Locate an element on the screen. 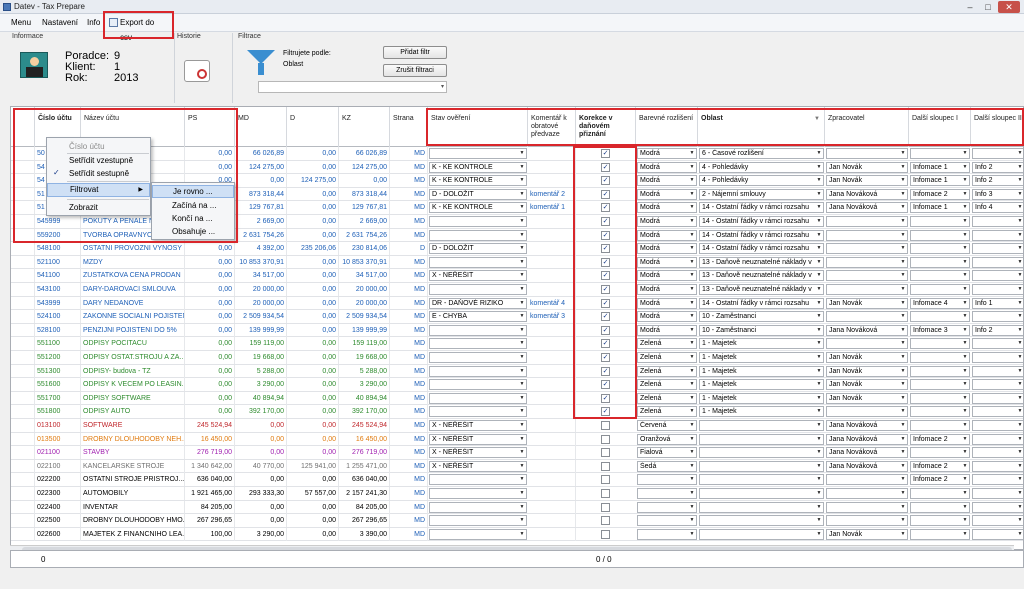 Image resolution: width=1024 pixels, height=589 pixels. barevne-dropdown: Šedá ▼ is located at coordinates (667, 466).